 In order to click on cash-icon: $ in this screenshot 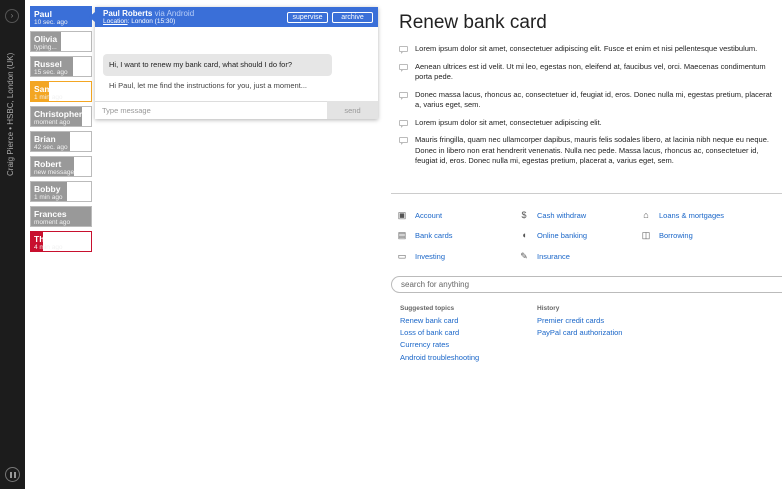, I will do `click(524, 214)`.